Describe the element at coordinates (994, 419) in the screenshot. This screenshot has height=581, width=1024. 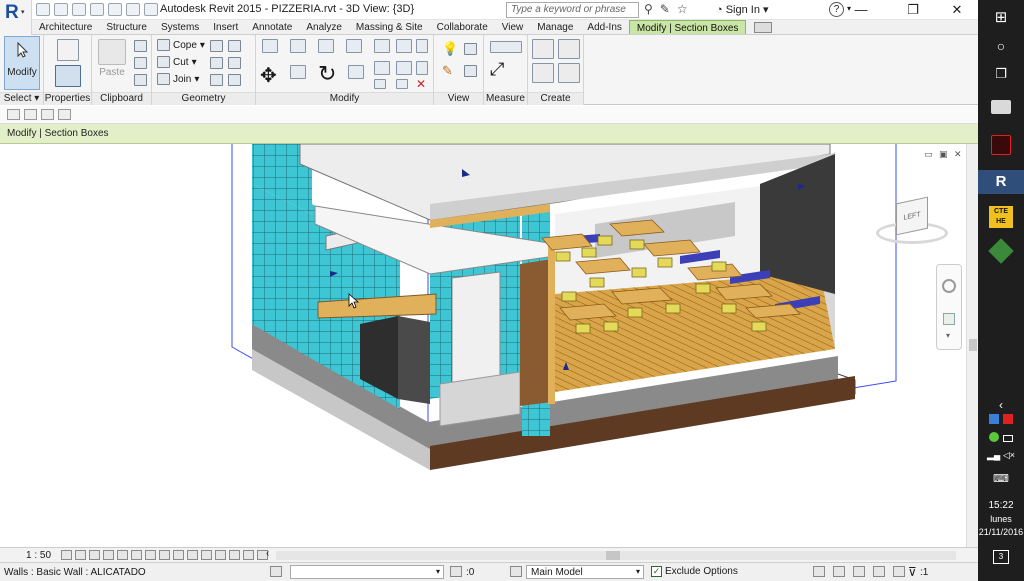
I see `dropbox-icon` at that location.